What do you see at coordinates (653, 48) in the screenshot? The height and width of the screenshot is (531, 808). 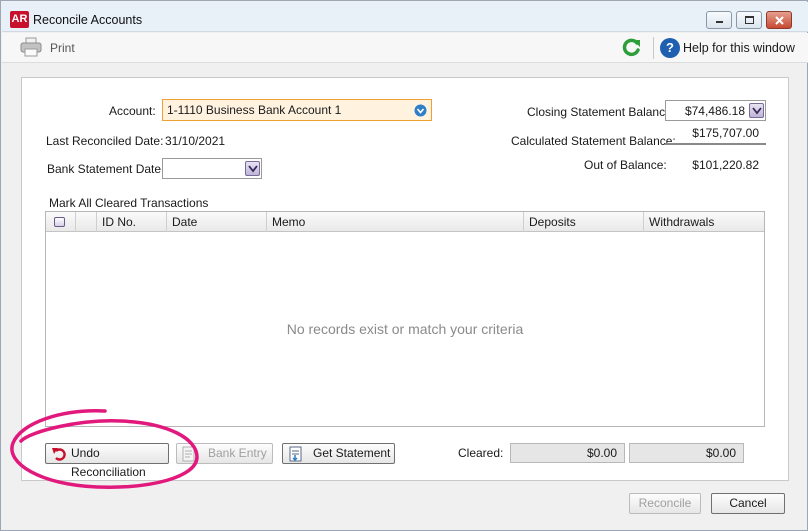 I see `toolbar-divider` at bounding box center [653, 48].